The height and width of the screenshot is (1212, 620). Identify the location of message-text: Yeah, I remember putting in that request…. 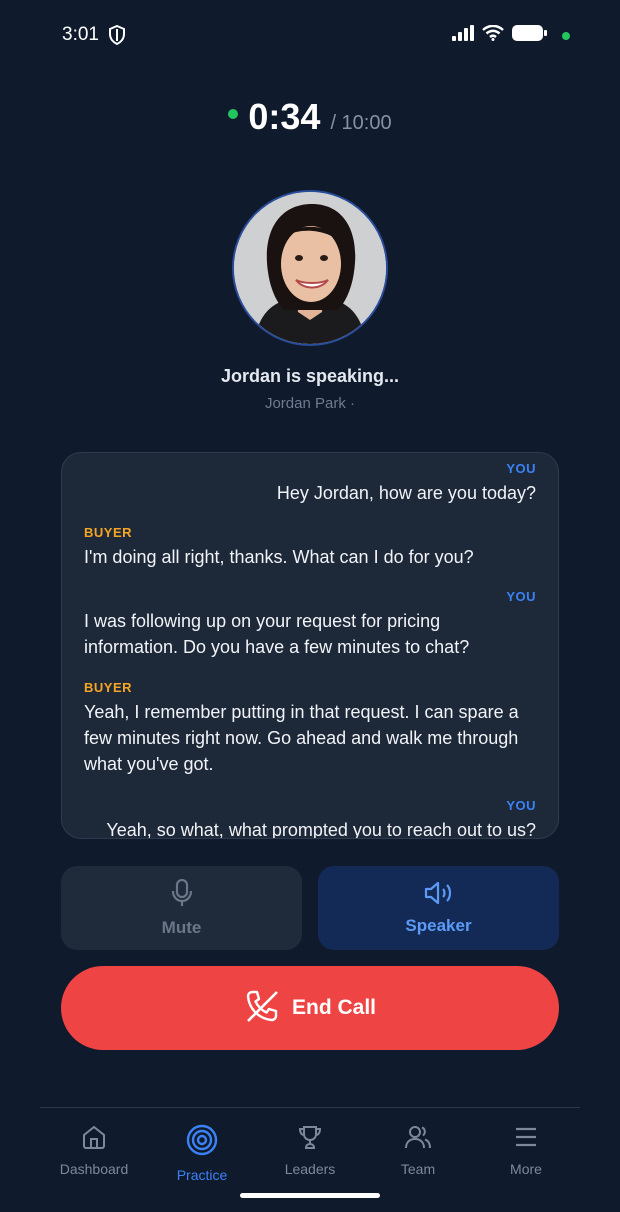
(301, 738).